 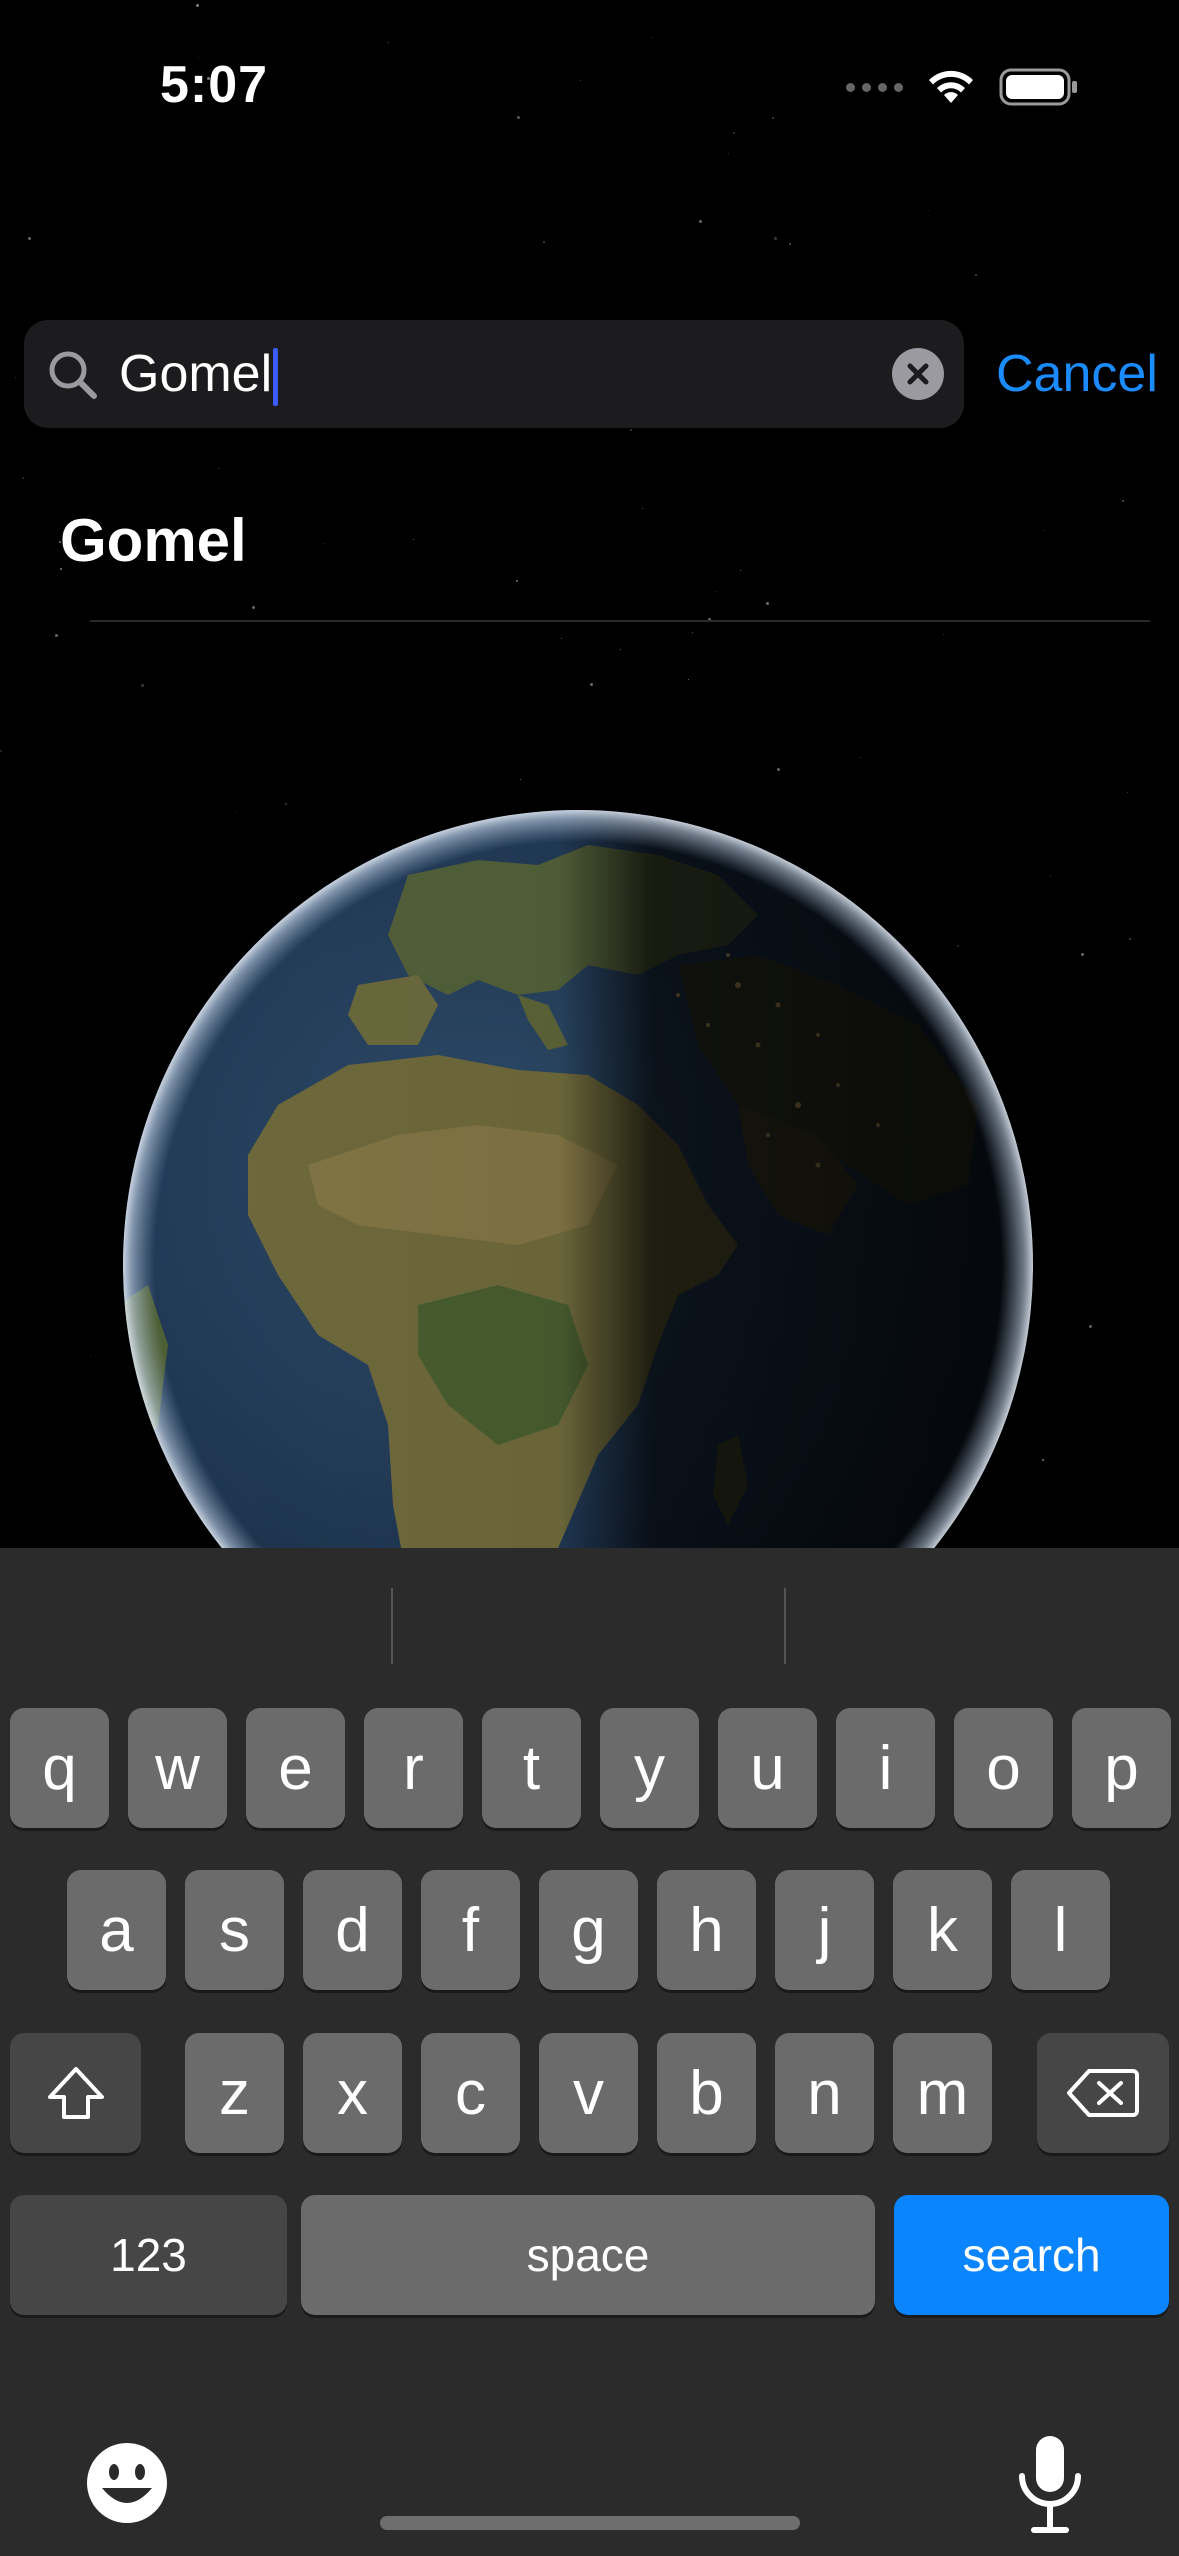 I want to click on clear-text-button, so click(x=918, y=374).